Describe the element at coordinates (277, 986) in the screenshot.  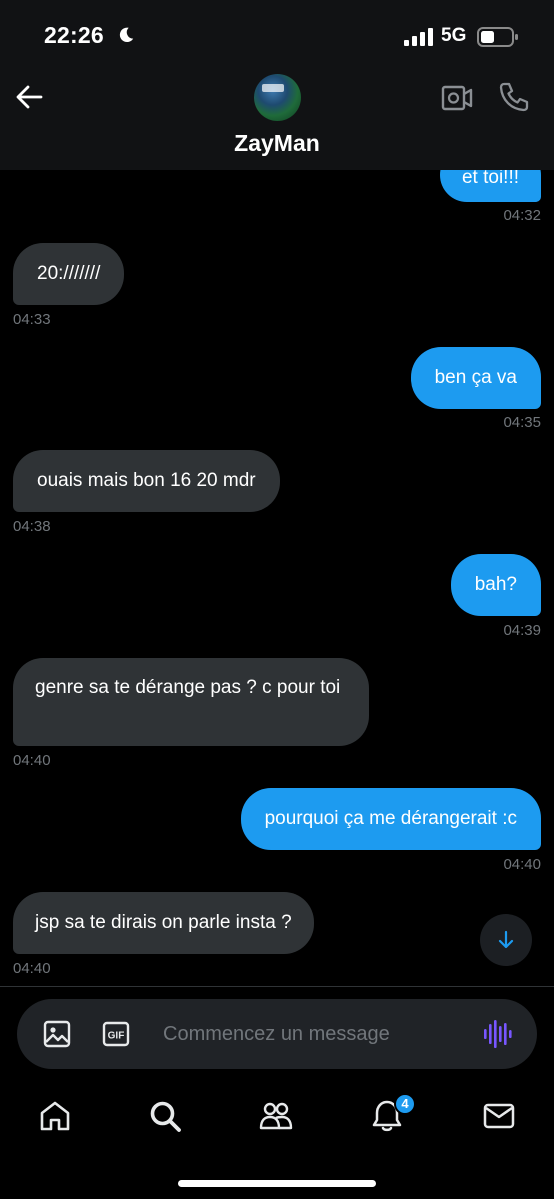
I see `divider` at that location.